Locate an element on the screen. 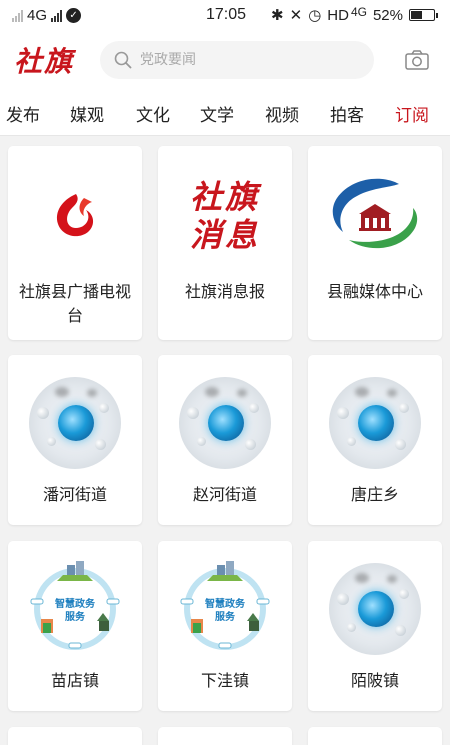 This screenshot has width=450, height=745. status-left: 4G ✓ is located at coordinates (47, 15).